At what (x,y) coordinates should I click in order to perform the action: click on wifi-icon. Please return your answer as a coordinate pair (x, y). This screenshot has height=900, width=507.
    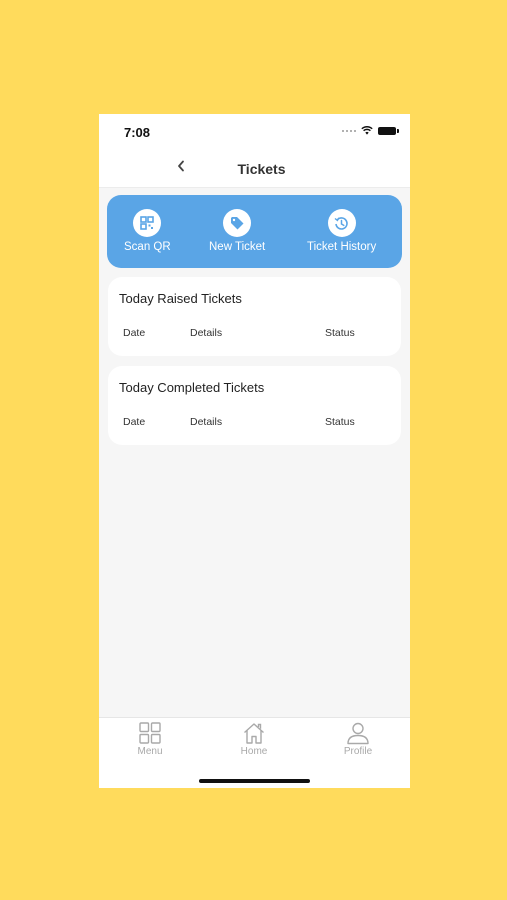
    Looking at the image, I should click on (367, 130).